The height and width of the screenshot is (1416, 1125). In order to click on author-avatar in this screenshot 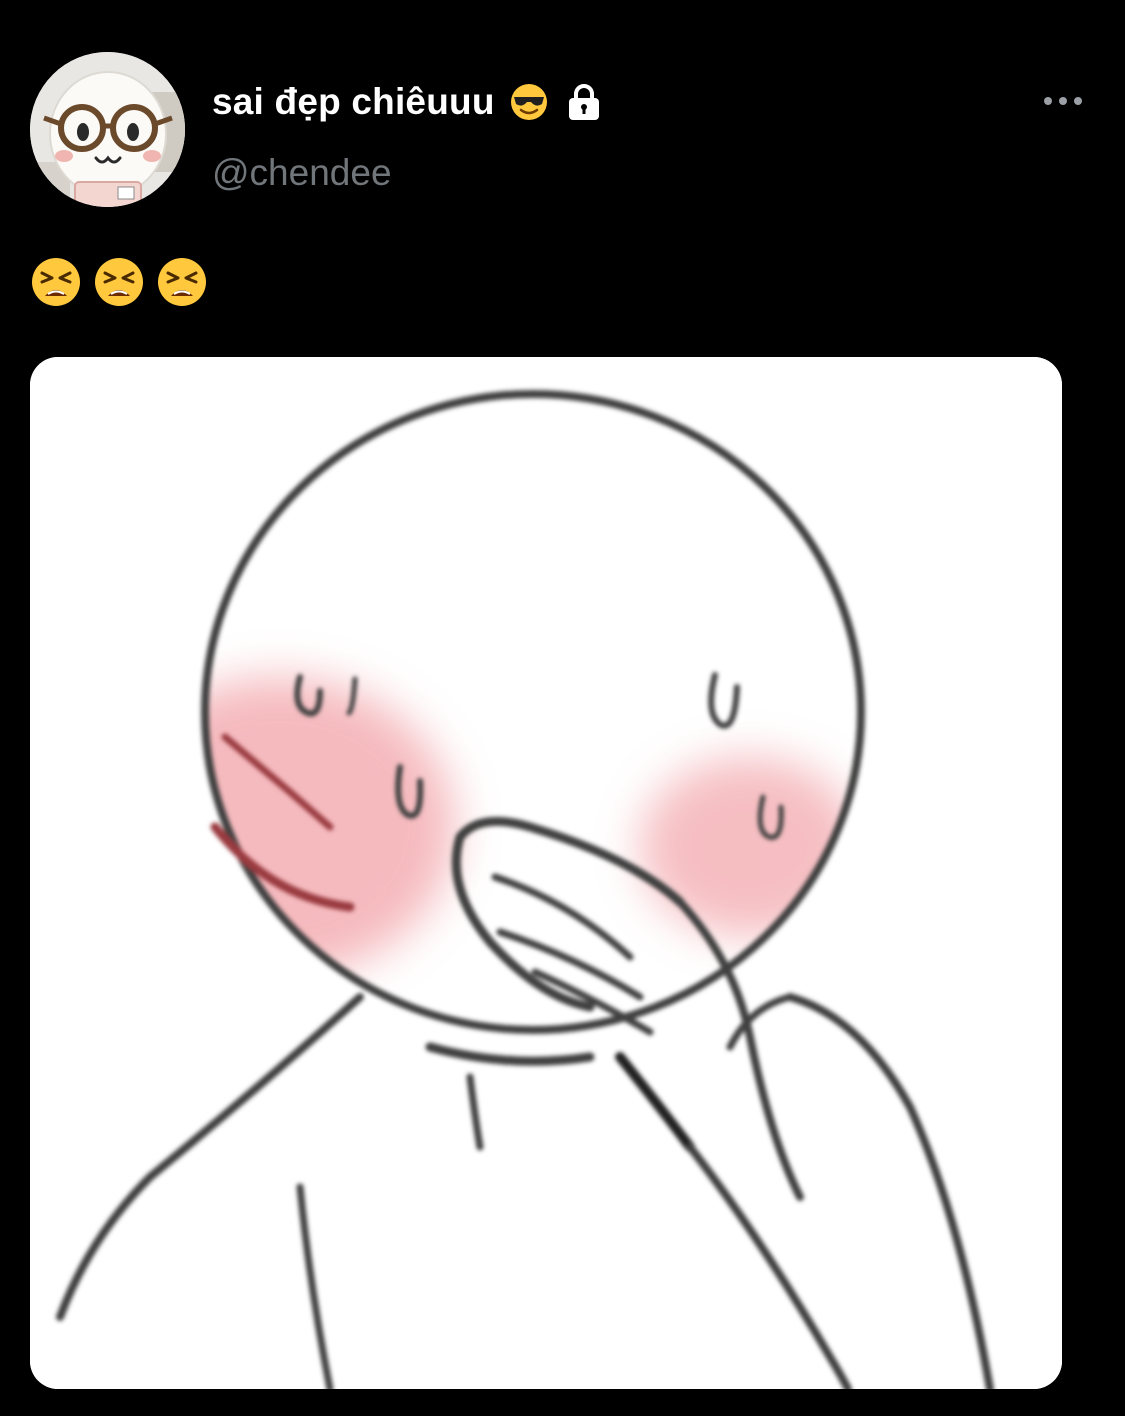, I will do `click(107, 129)`.